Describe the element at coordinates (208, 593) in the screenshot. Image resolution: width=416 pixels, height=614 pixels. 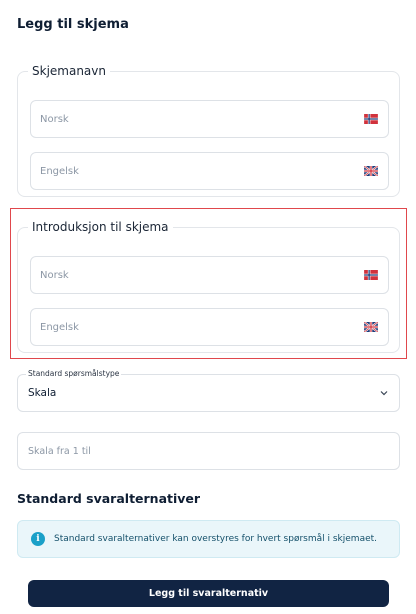
I see `add-answer-option-button: Legg til svaralternativ` at that location.